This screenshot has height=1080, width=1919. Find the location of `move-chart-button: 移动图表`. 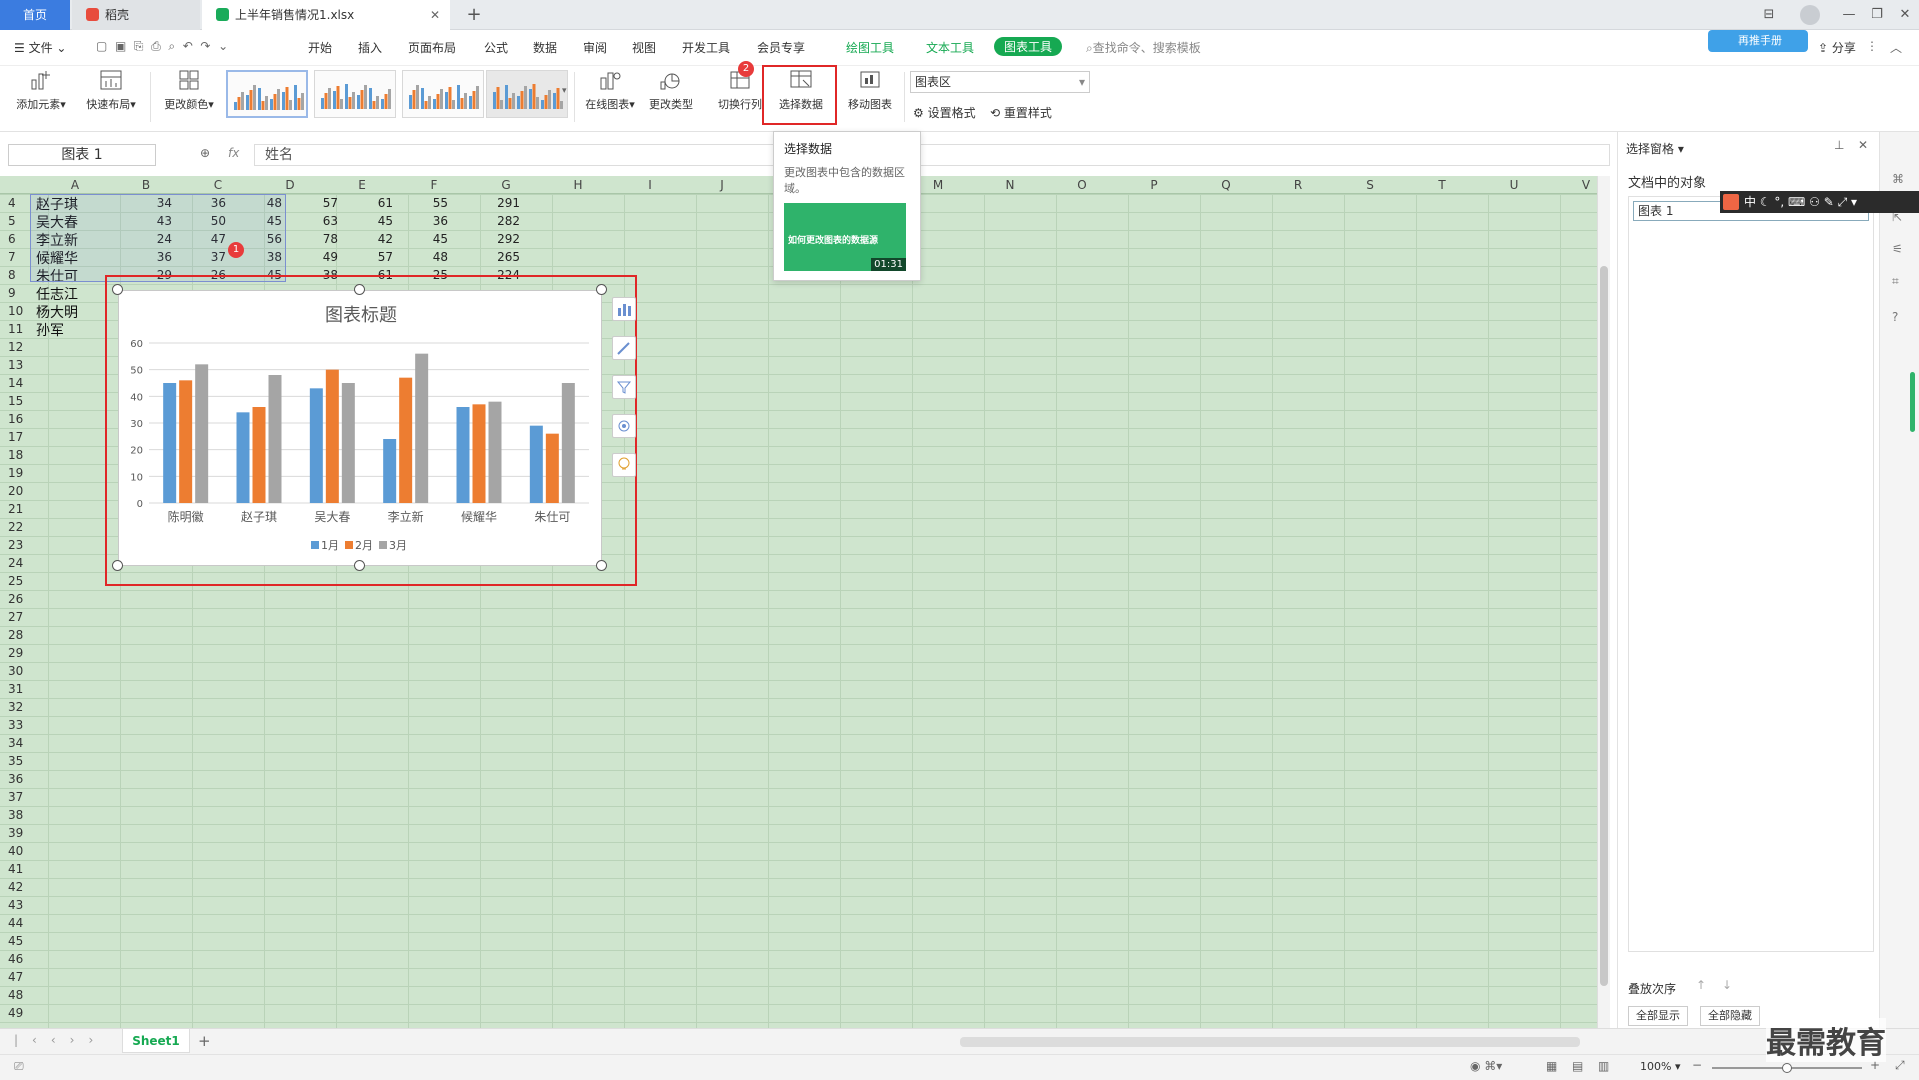

move-chart-button: 移动图表 is located at coordinates (870, 90).